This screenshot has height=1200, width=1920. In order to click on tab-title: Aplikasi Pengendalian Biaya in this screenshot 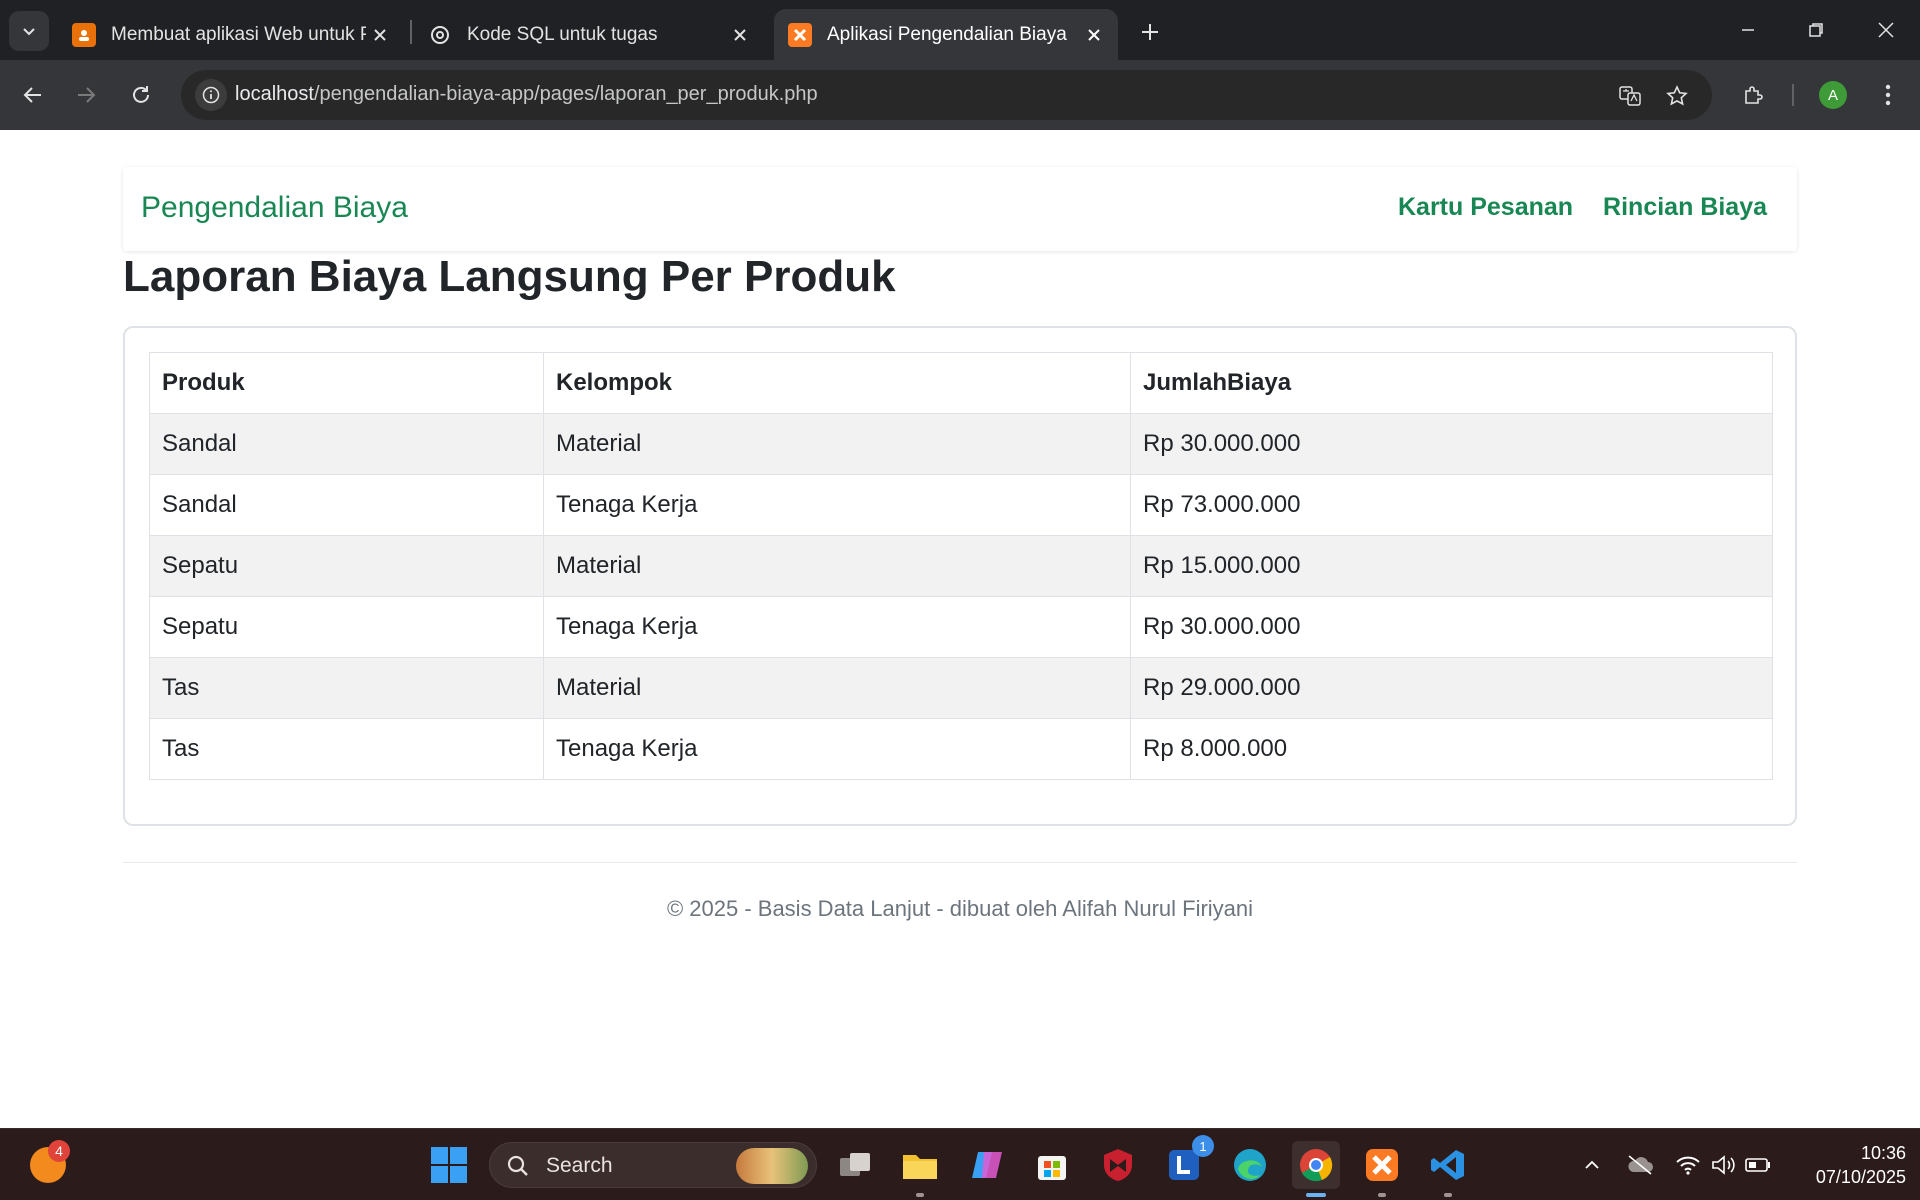, I will do `click(947, 34)`.